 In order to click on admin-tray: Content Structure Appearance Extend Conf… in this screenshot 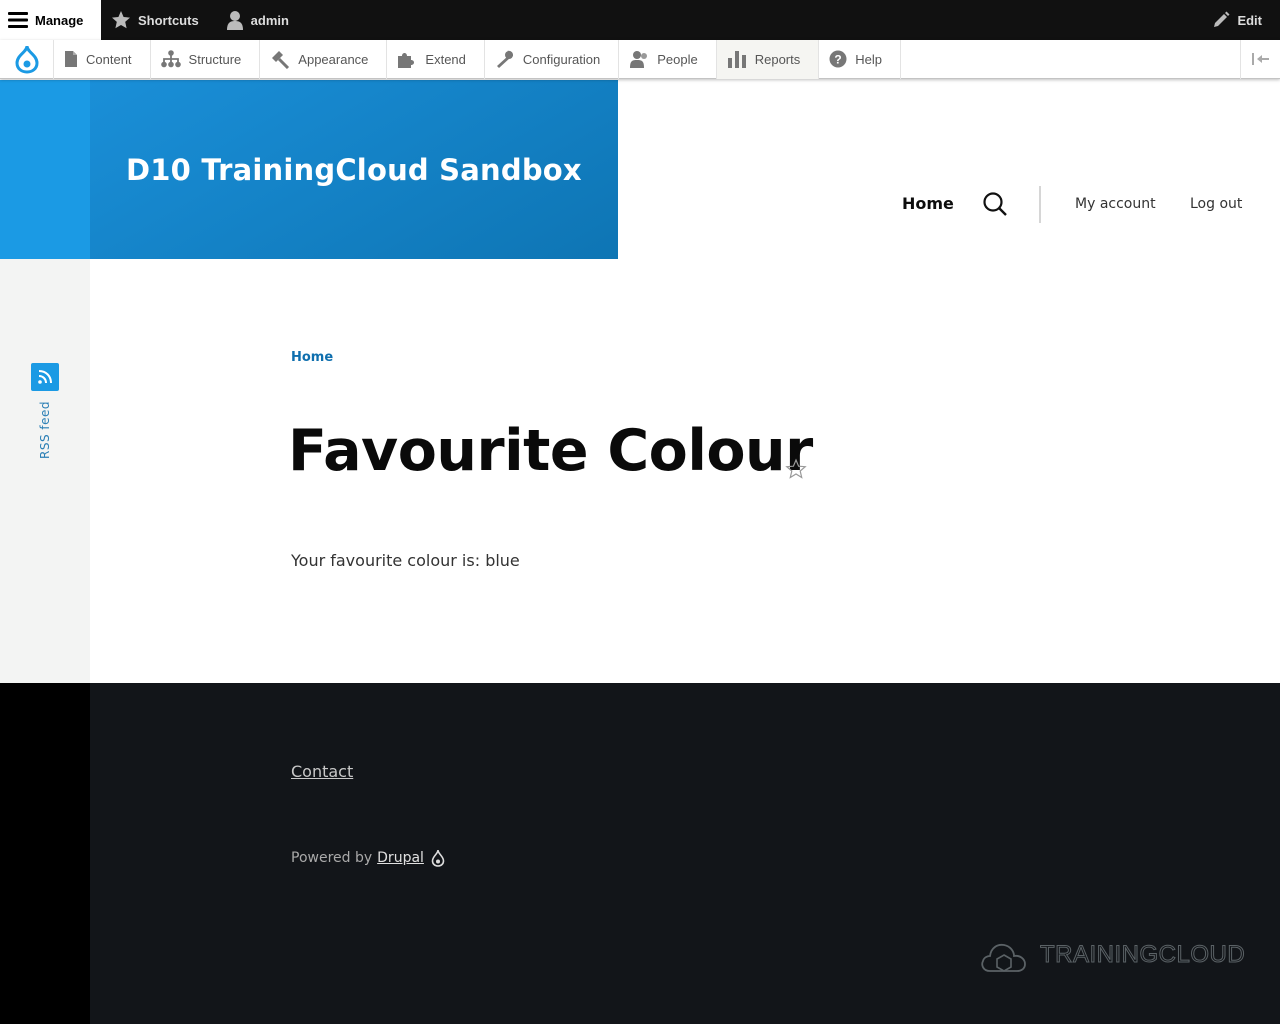, I will do `click(640, 59)`.